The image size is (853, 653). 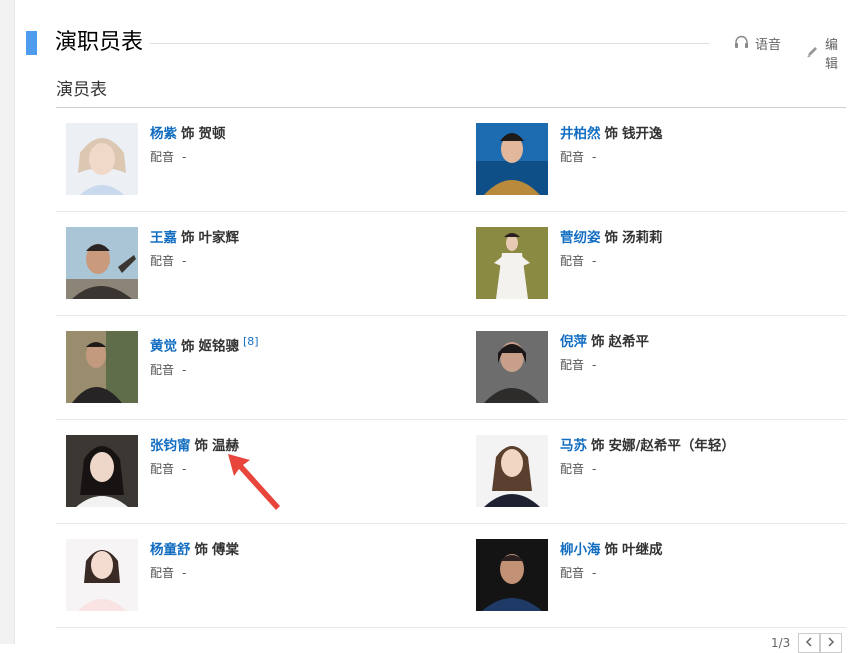 I want to click on page-indicator: 1/3, so click(x=781, y=643).